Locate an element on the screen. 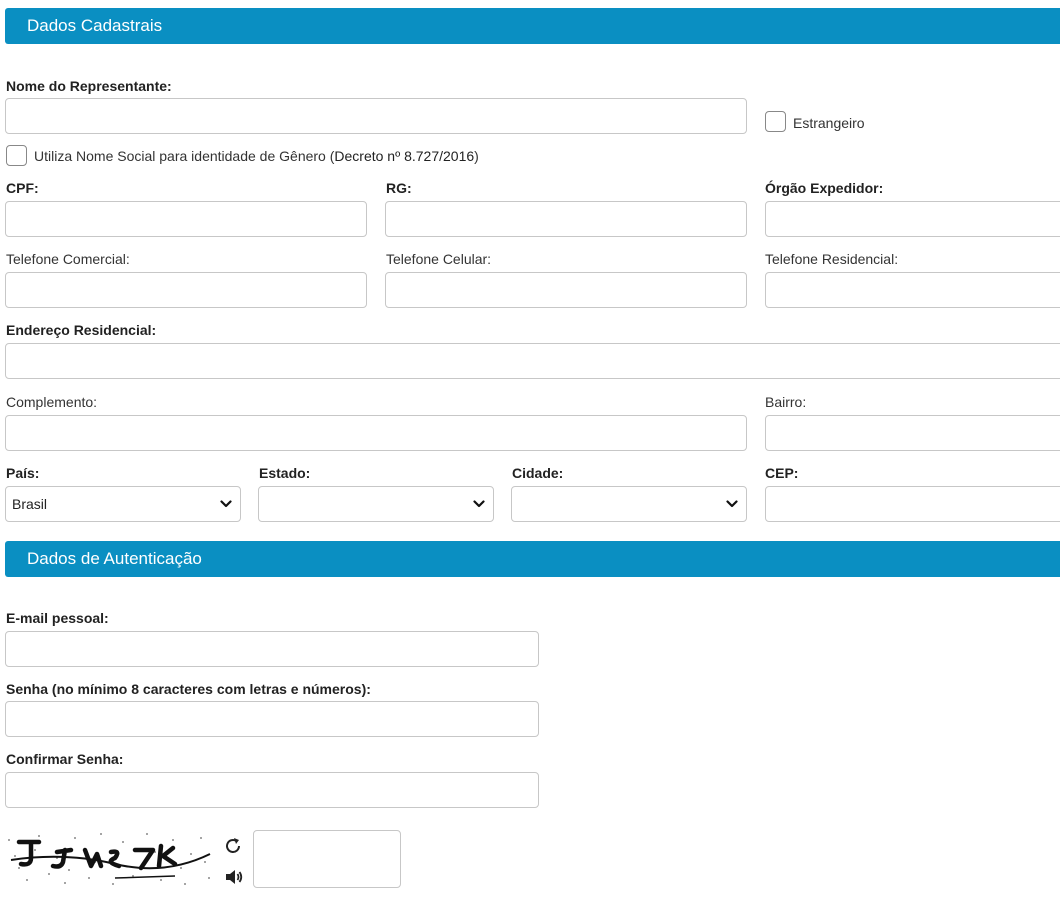  cep-input is located at coordinates (912, 504).